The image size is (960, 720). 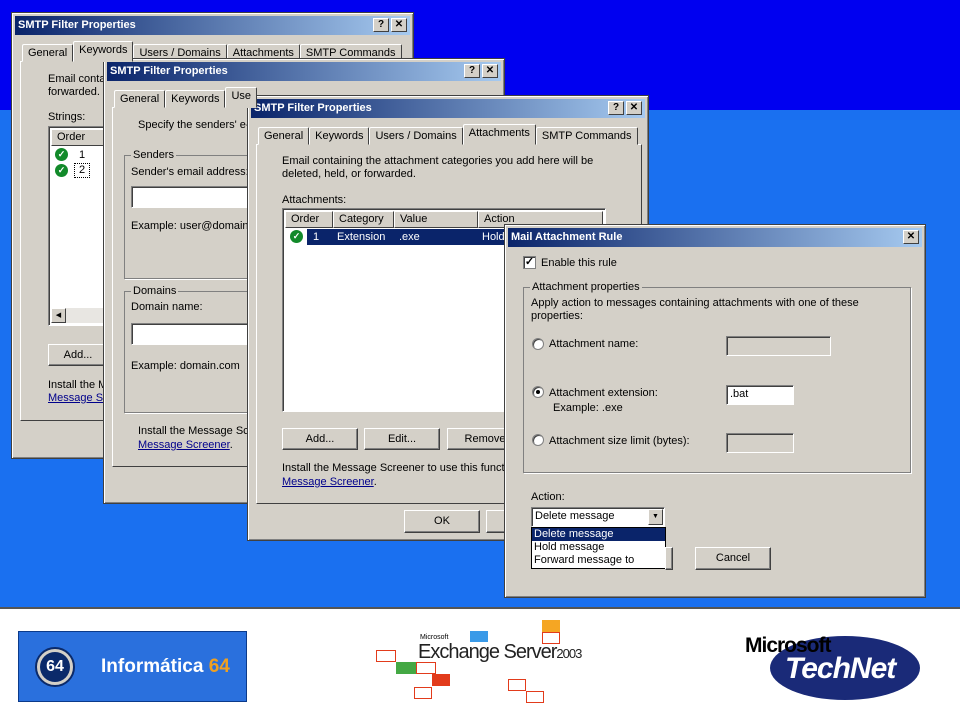 I want to click on attachment-properties-label: Attachment properties, so click(x=586, y=287).